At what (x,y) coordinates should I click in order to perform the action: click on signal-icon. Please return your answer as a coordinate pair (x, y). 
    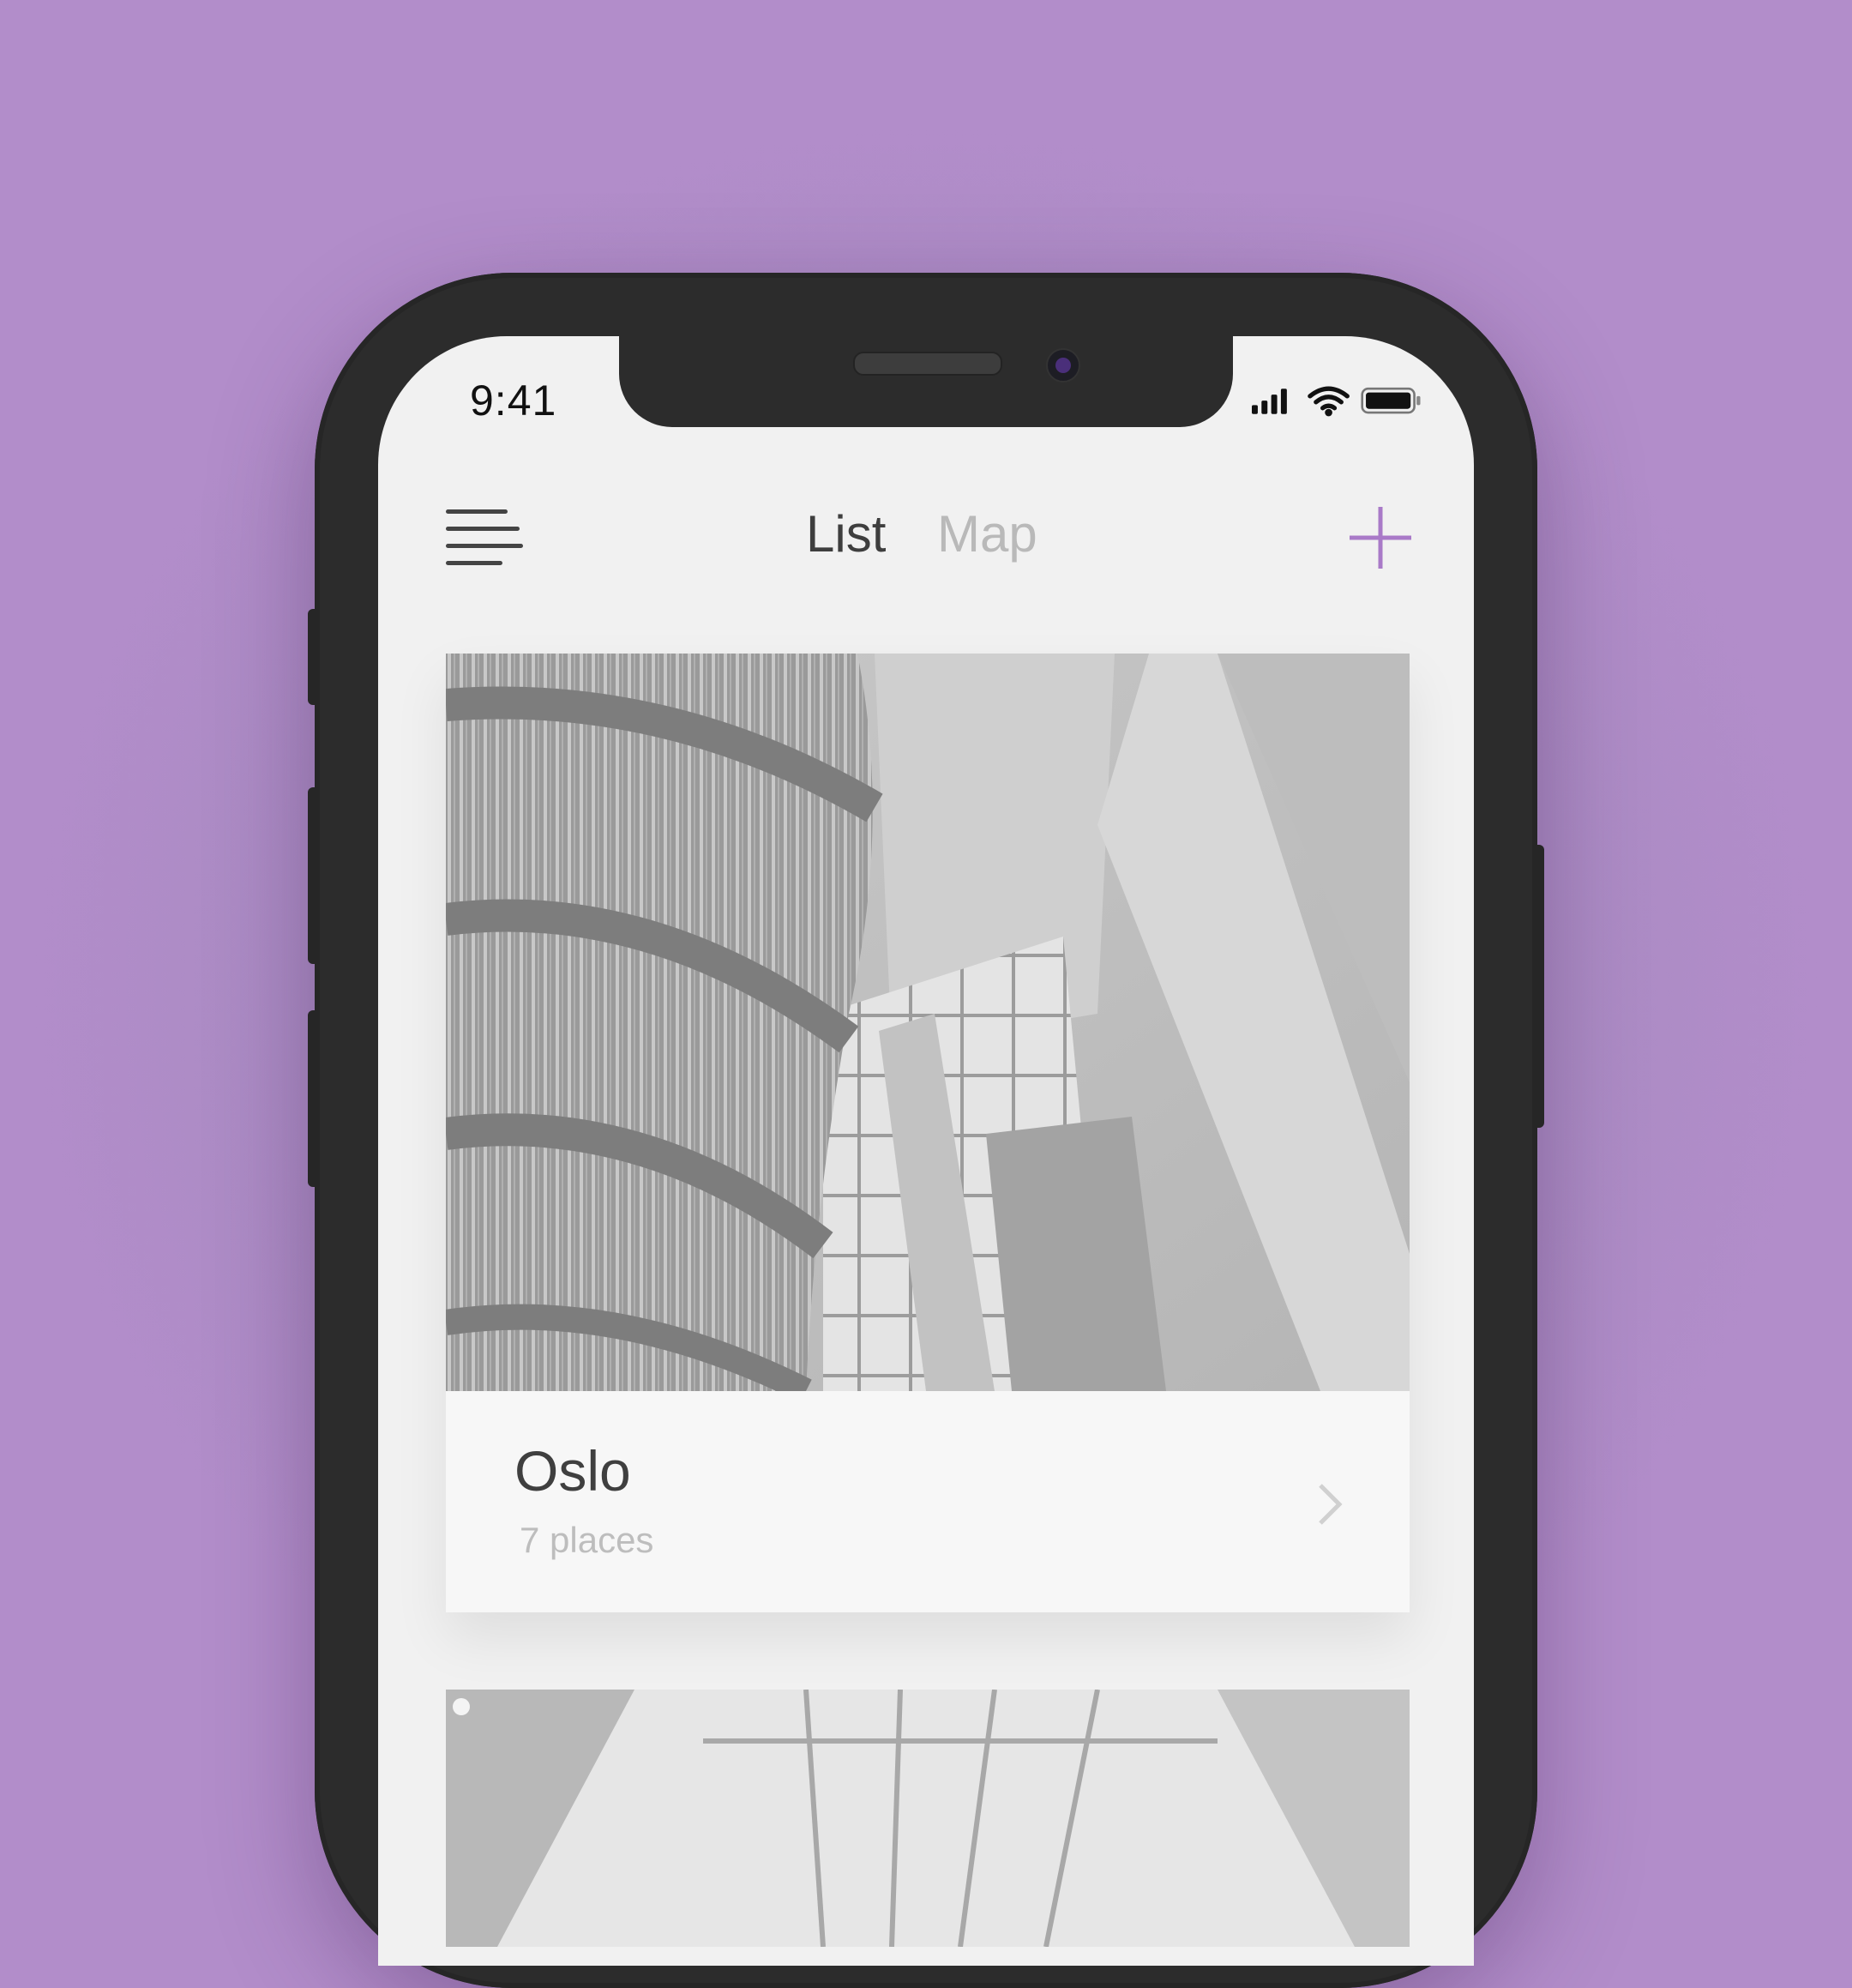
    Looking at the image, I should click on (1269, 401).